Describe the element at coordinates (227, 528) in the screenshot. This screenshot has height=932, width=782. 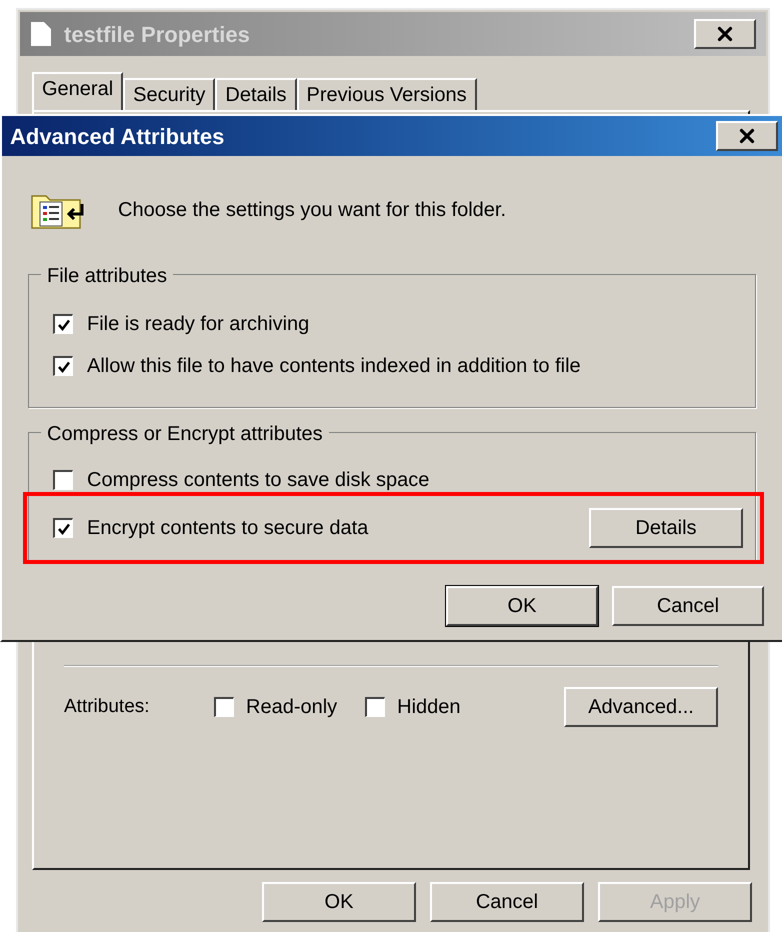
I see `checkbox-label: Encrypt contents to secure data` at that location.